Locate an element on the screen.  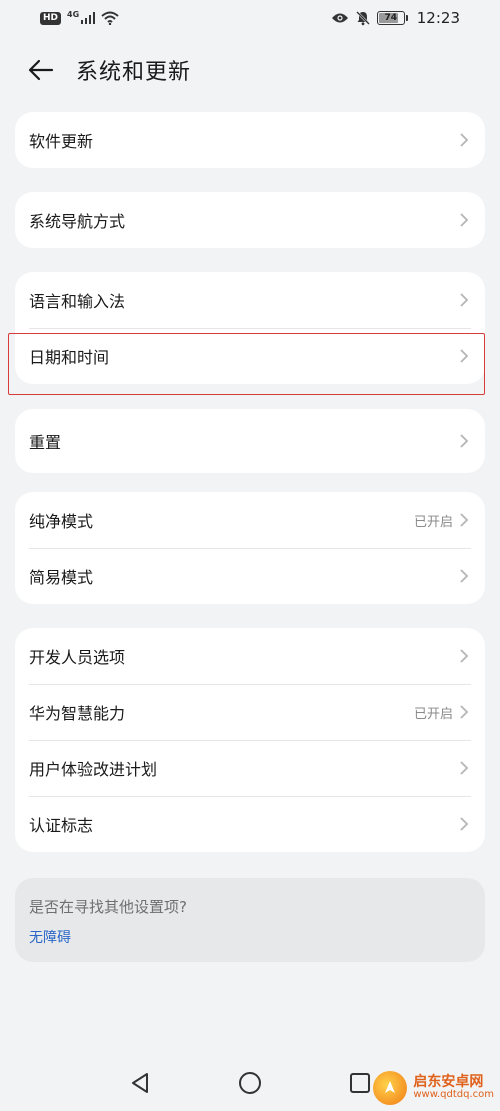
card-language-datetime: 语言和输入法 日期和时间 is located at coordinates (250, 328).